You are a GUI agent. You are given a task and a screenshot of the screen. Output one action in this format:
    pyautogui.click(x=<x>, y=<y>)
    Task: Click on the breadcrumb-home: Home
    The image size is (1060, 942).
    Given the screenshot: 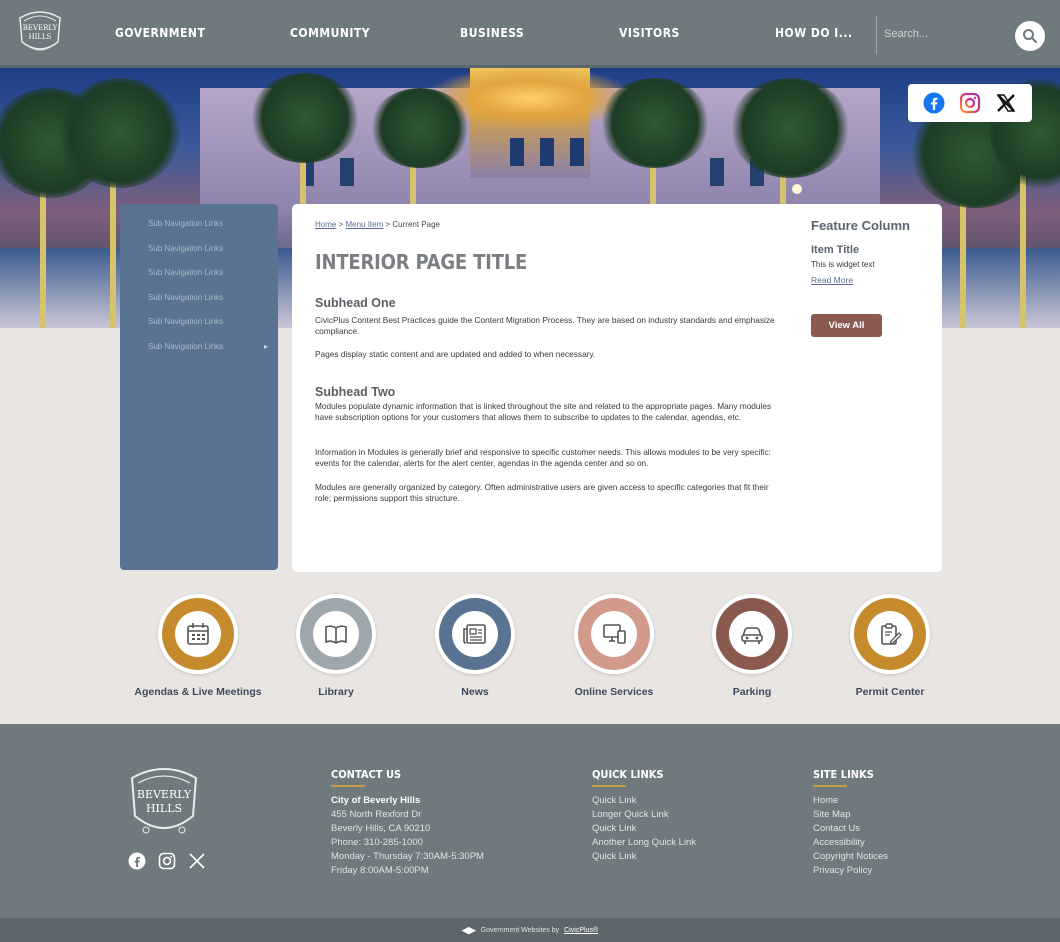 What is the action you would take?
    pyautogui.click(x=325, y=224)
    